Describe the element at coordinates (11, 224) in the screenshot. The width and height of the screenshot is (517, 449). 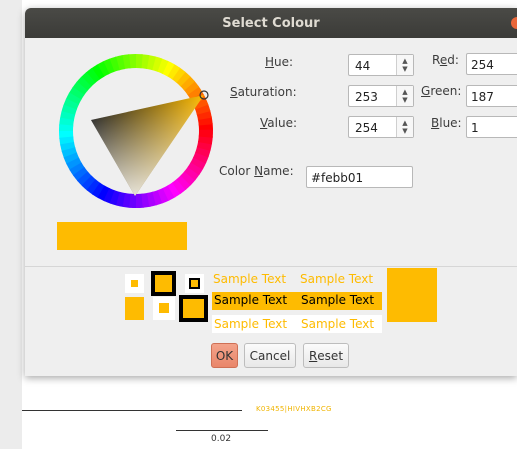
I see `left-gutter` at that location.